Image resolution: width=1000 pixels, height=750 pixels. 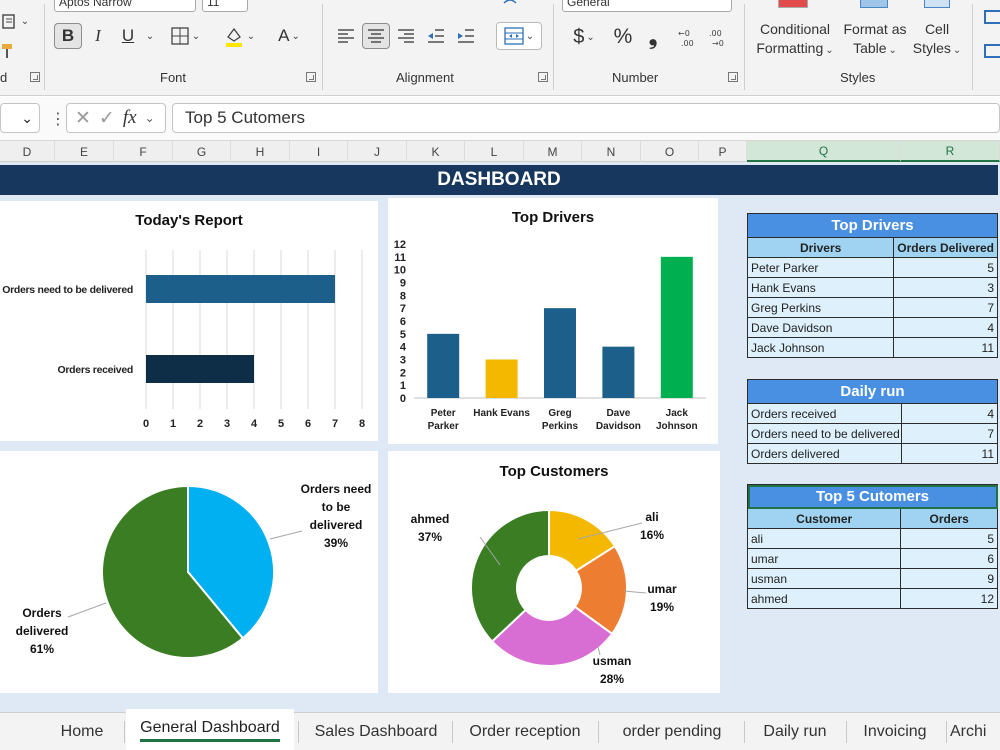 What do you see at coordinates (824, 578) in the screenshot?
I see `table-cell: usman` at bounding box center [824, 578].